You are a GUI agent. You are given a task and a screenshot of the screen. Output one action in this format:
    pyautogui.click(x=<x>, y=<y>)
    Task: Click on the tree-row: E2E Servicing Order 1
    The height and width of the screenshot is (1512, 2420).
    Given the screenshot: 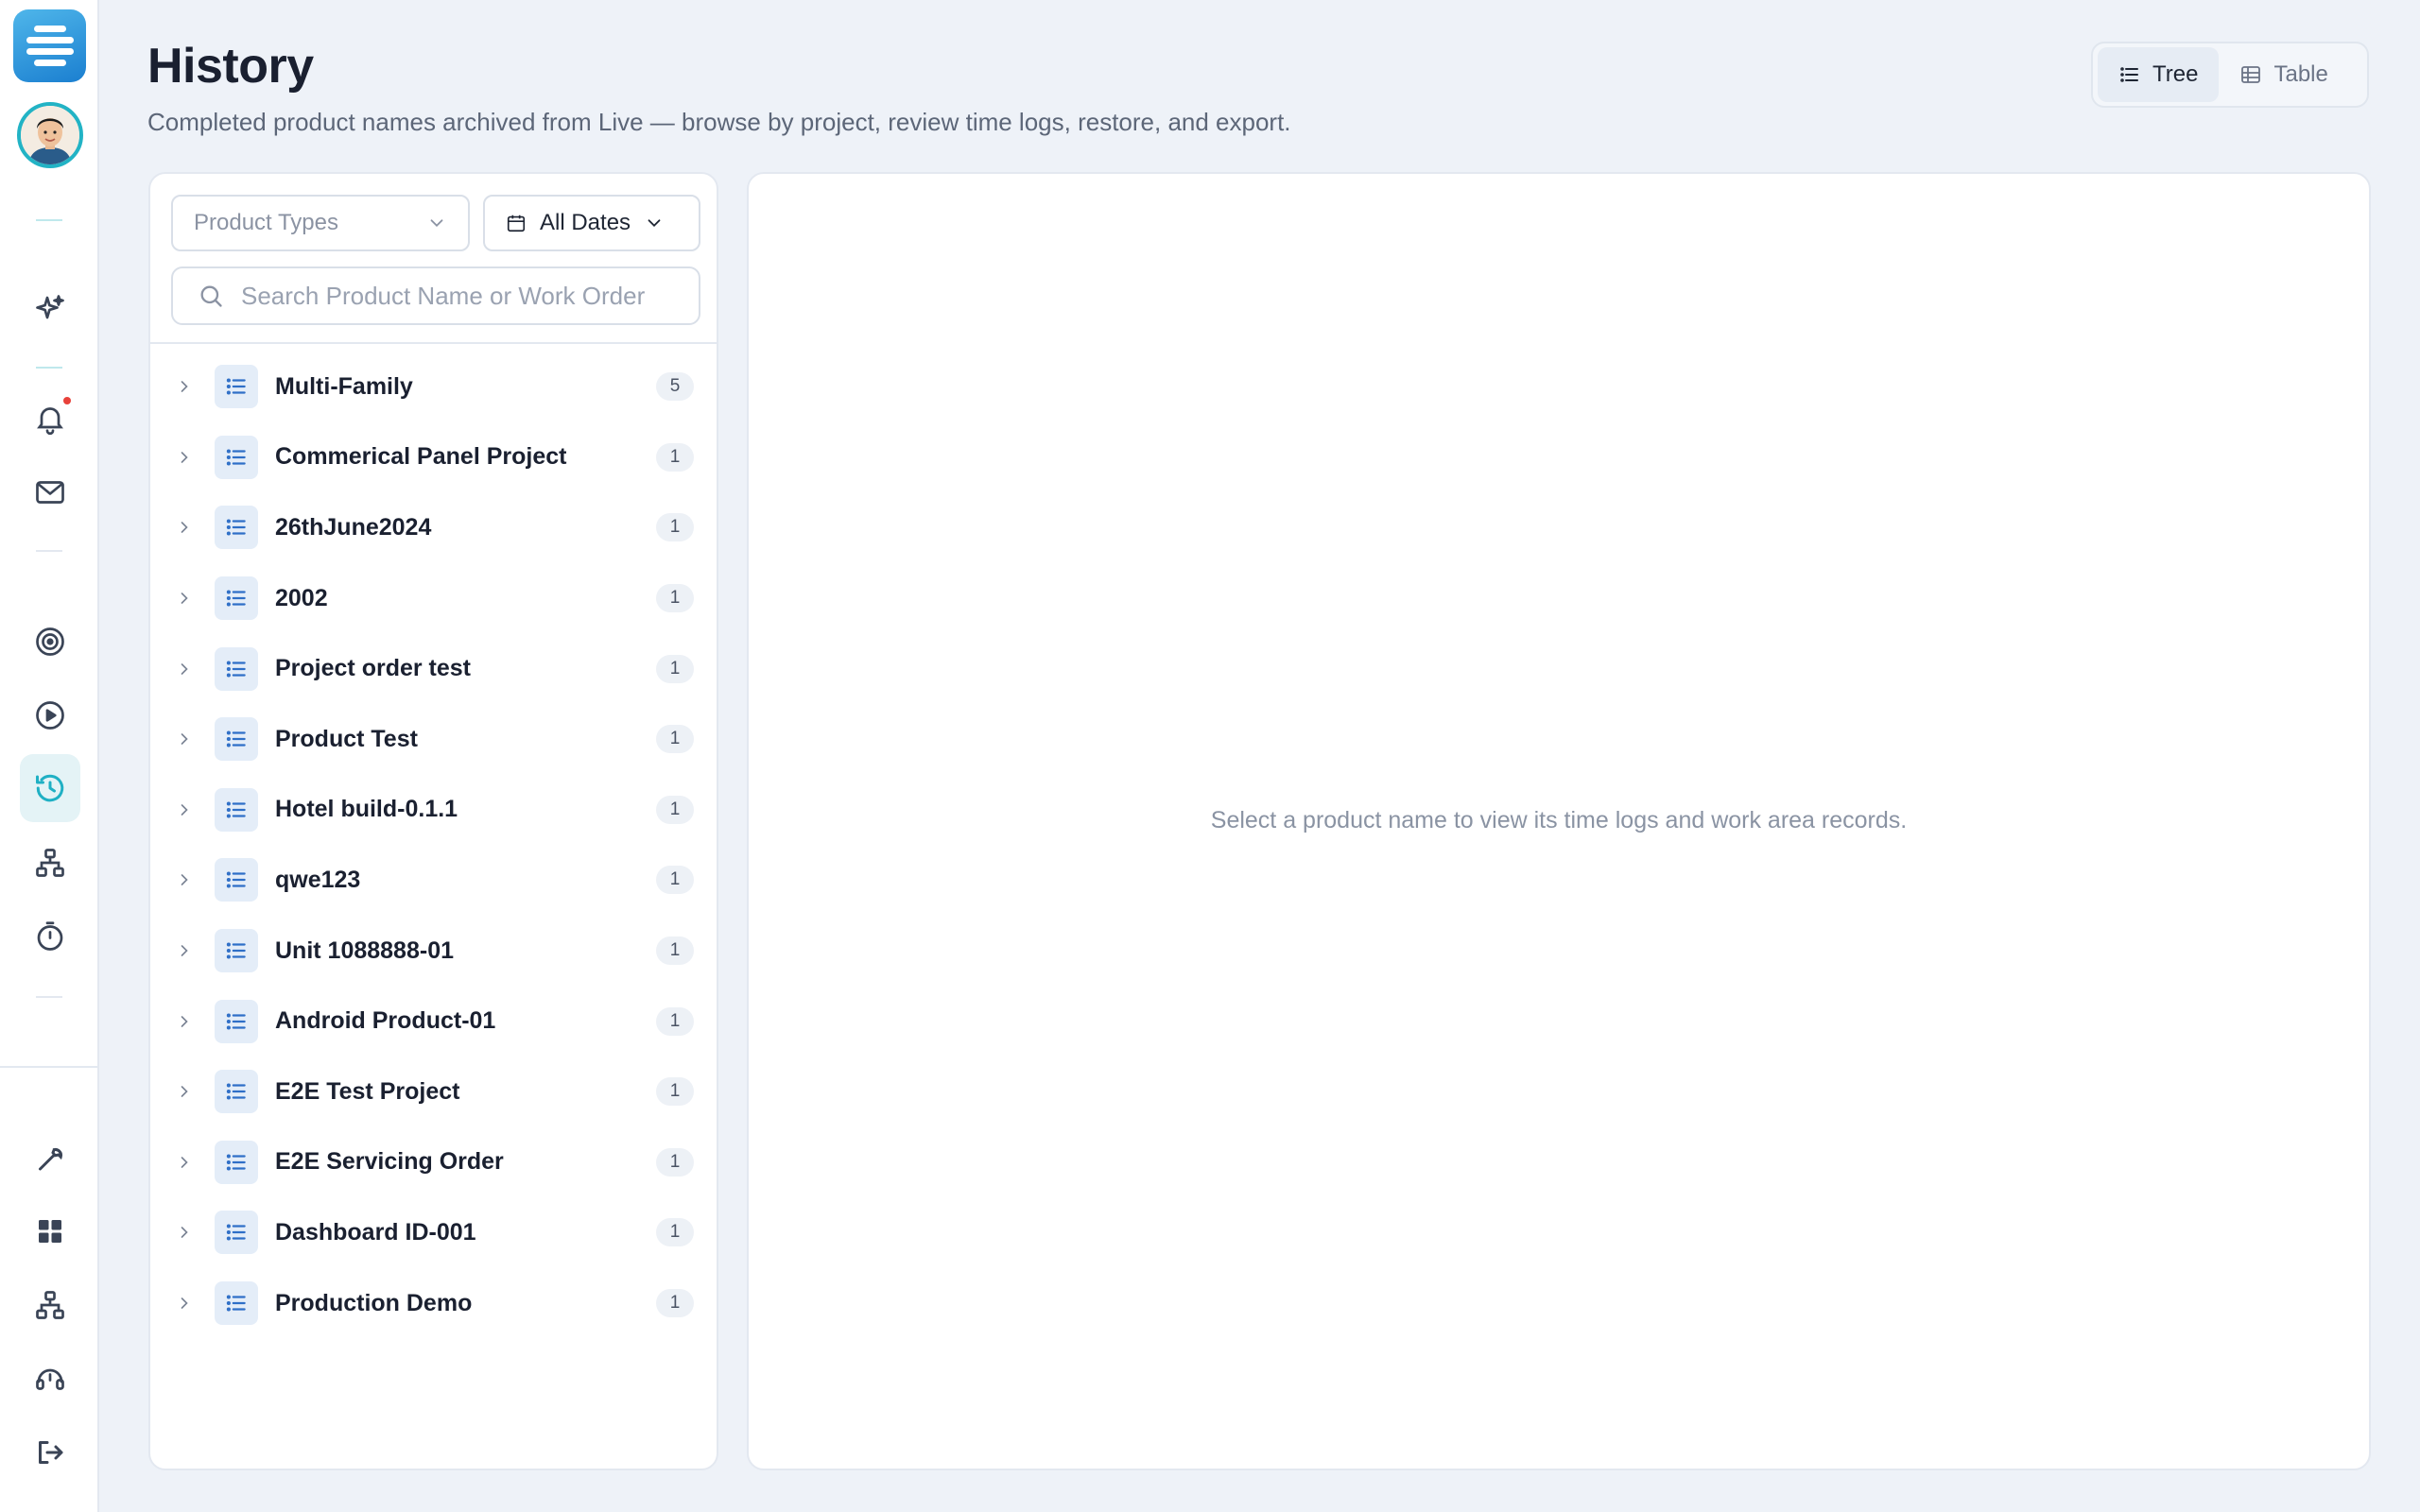 What is the action you would take?
    pyautogui.click(x=433, y=1162)
    